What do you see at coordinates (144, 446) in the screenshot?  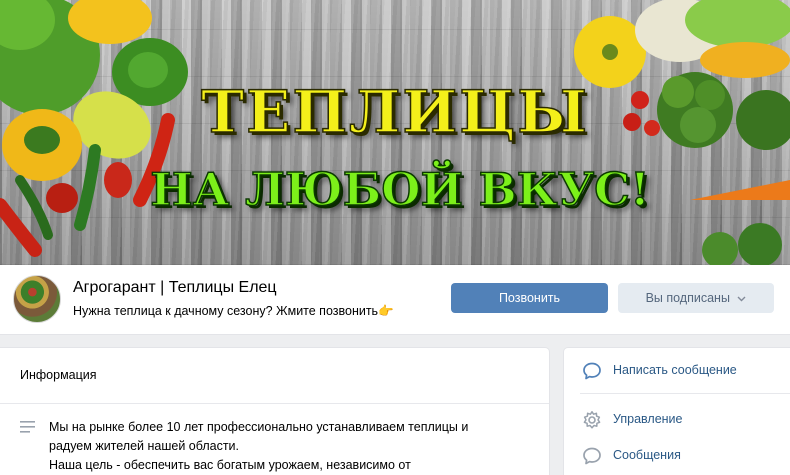 I see `description-line: радуем жителей нашей области.` at bounding box center [144, 446].